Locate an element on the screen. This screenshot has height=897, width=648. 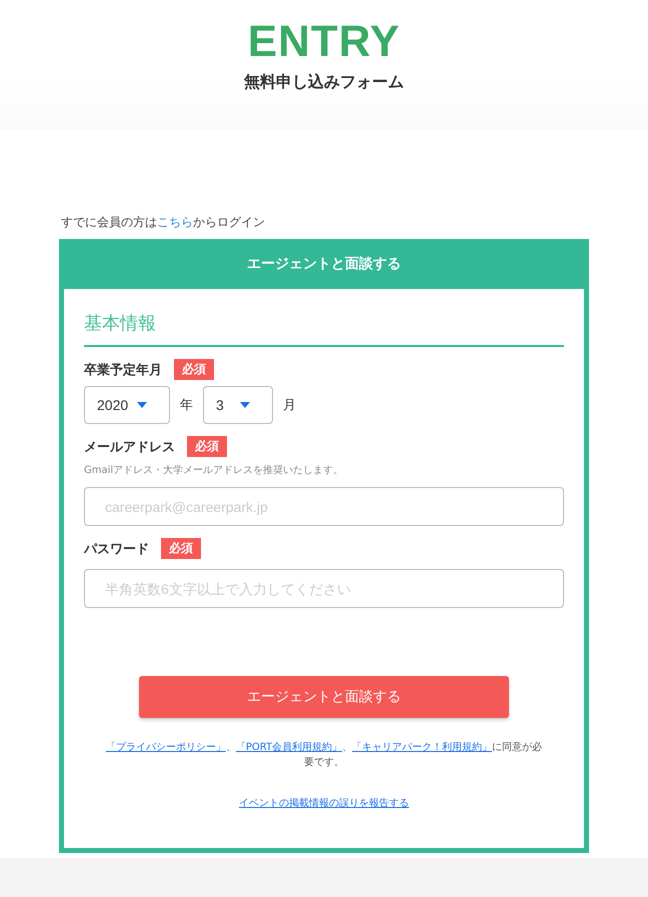
terms-link: 「PORT会員利用規約」 is located at coordinates (289, 747).